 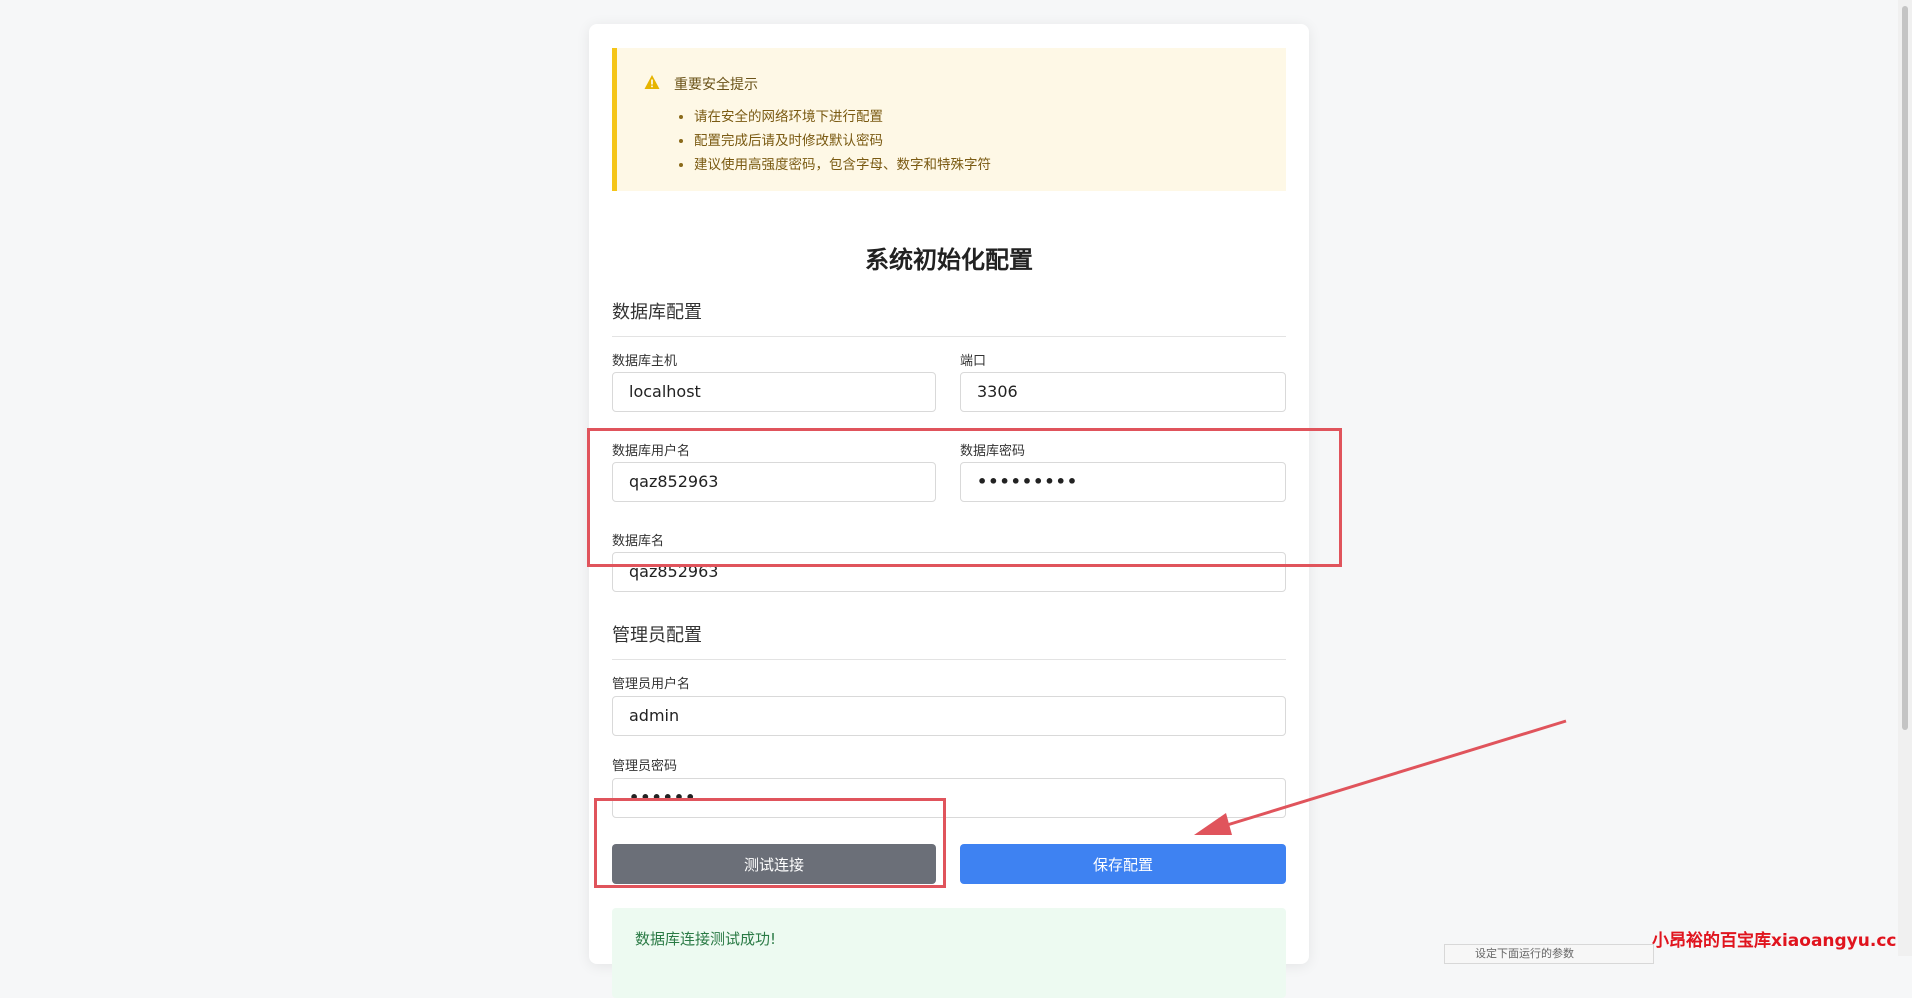 What do you see at coordinates (770, 843) in the screenshot?
I see `annotation-box-test-button` at bounding box center [770, 843].